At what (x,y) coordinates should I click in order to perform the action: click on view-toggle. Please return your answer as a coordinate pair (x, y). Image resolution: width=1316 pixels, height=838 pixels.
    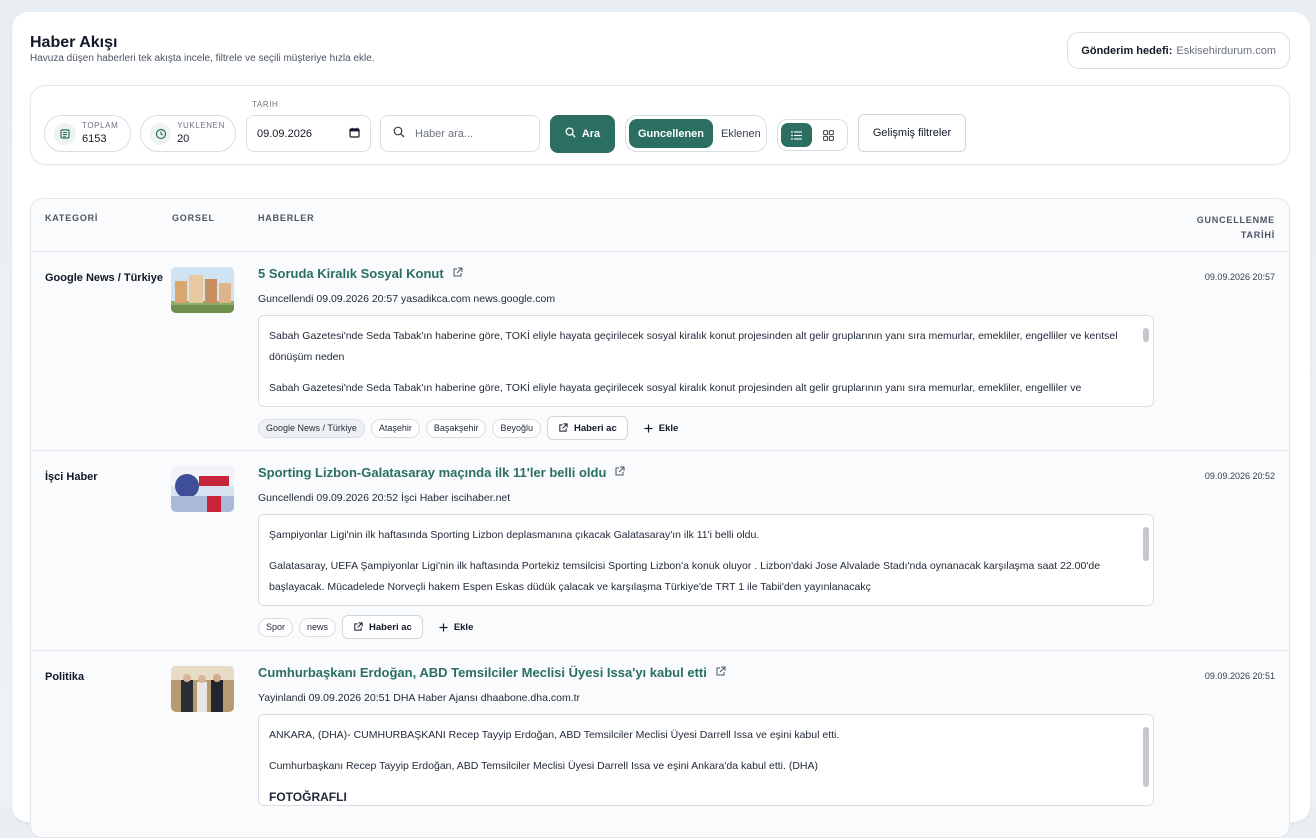
    Looking at the image, I should click on (812, 135).